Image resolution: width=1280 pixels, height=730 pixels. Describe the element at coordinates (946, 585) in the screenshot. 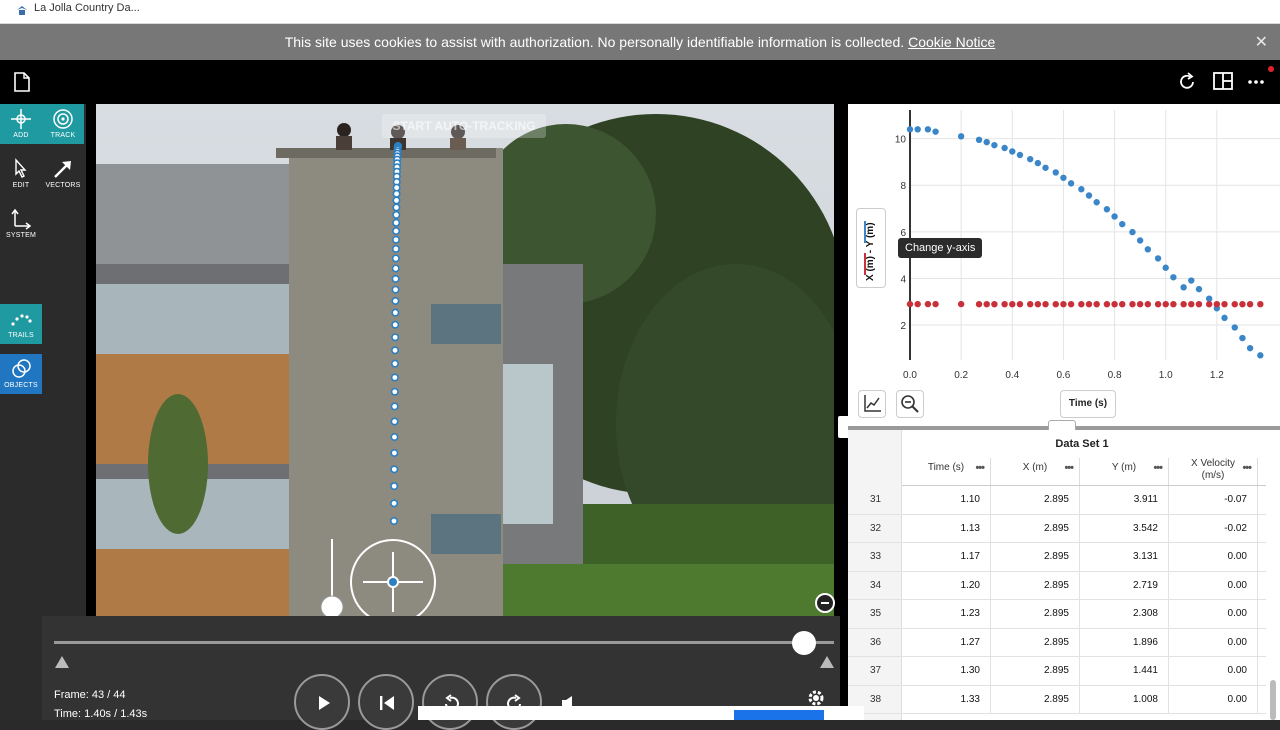

I see `time-cell: 1.20` at that location.